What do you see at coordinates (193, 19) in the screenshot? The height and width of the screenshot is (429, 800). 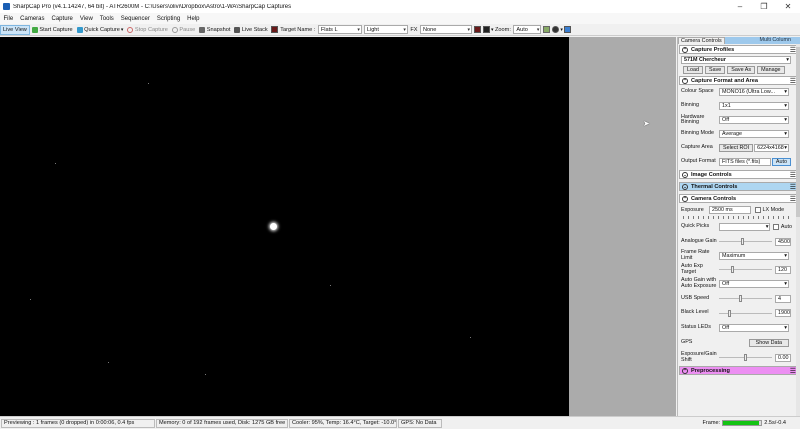 I see `menu-help: Help` at bounding box center [193, 19].